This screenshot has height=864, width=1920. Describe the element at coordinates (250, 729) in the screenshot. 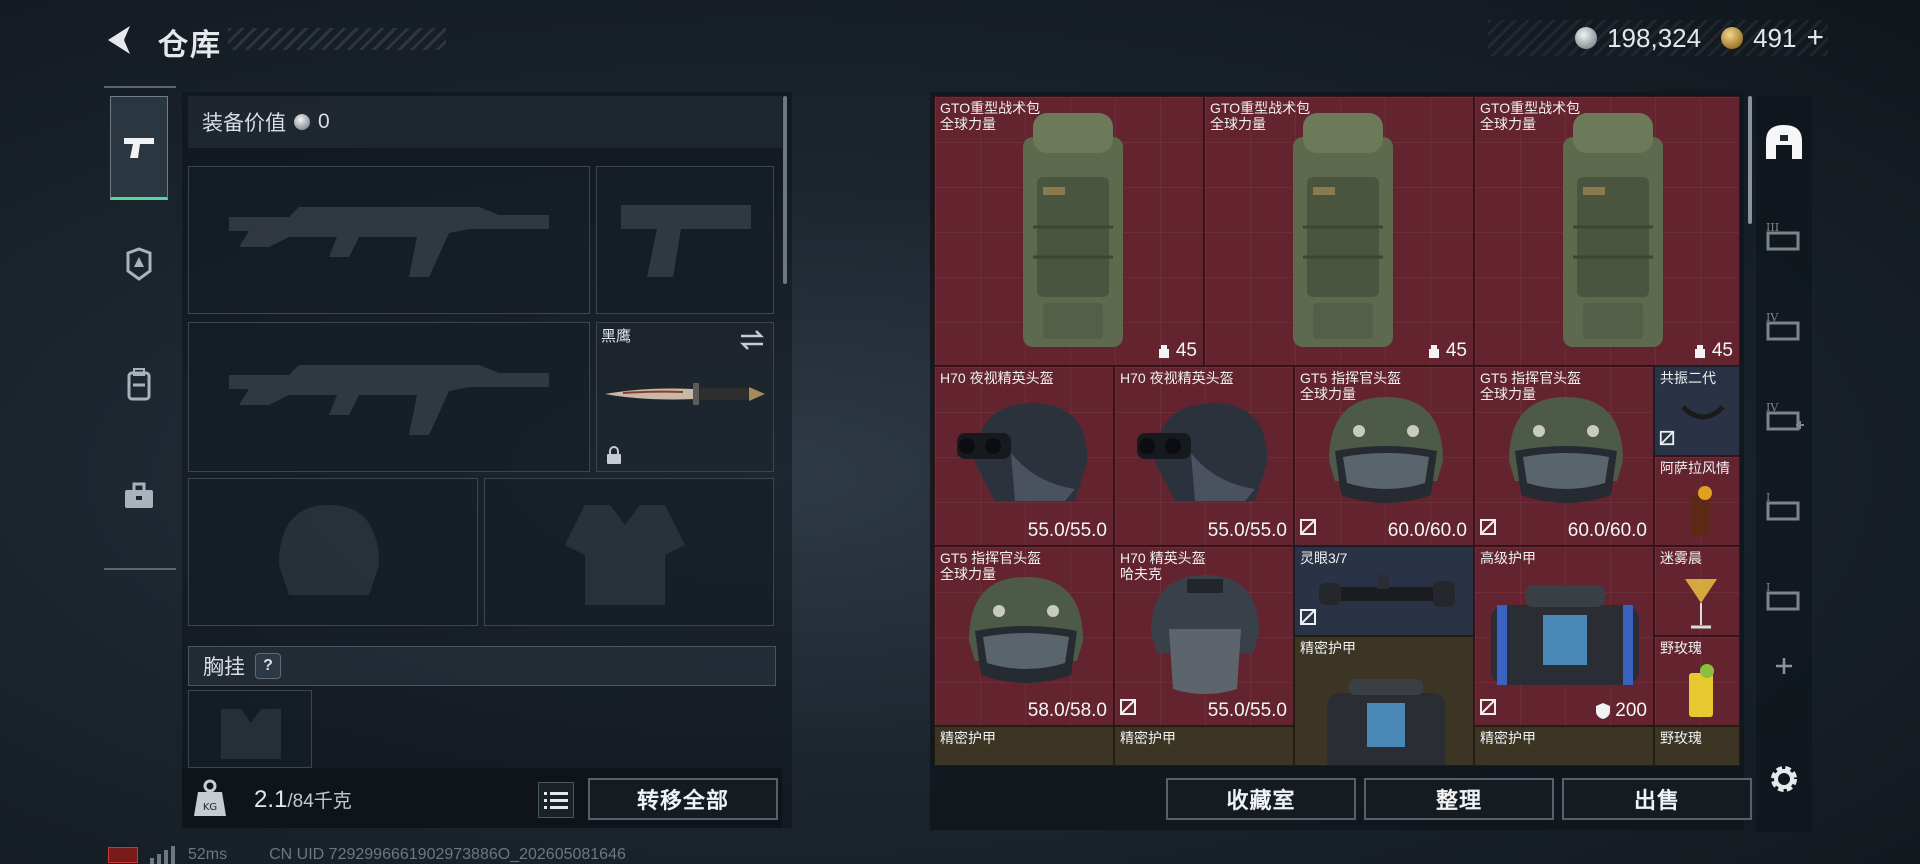

I see `chest-rig-slot` at that location.